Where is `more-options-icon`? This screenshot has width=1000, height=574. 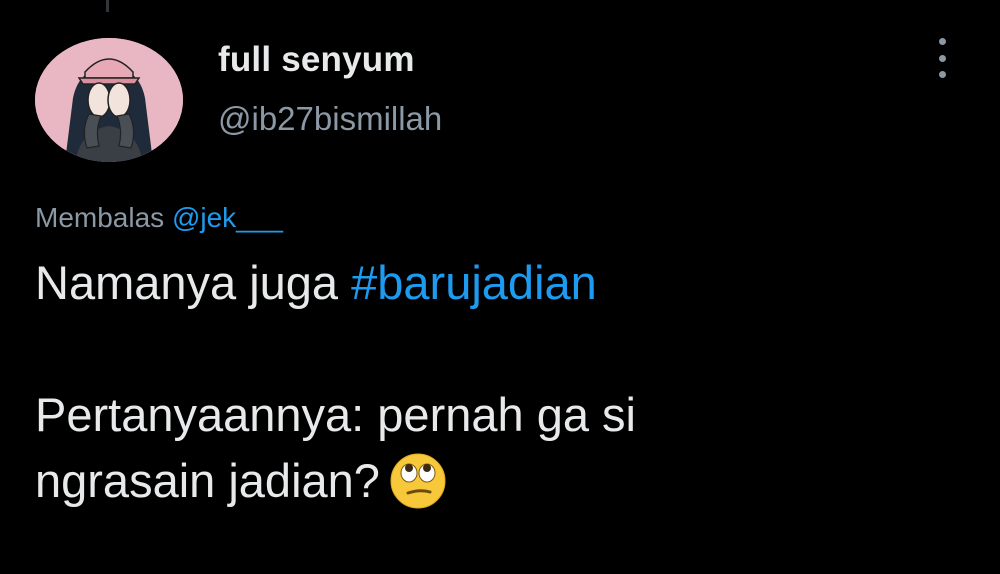 more-options-icon is located at coordinates (942, 58).